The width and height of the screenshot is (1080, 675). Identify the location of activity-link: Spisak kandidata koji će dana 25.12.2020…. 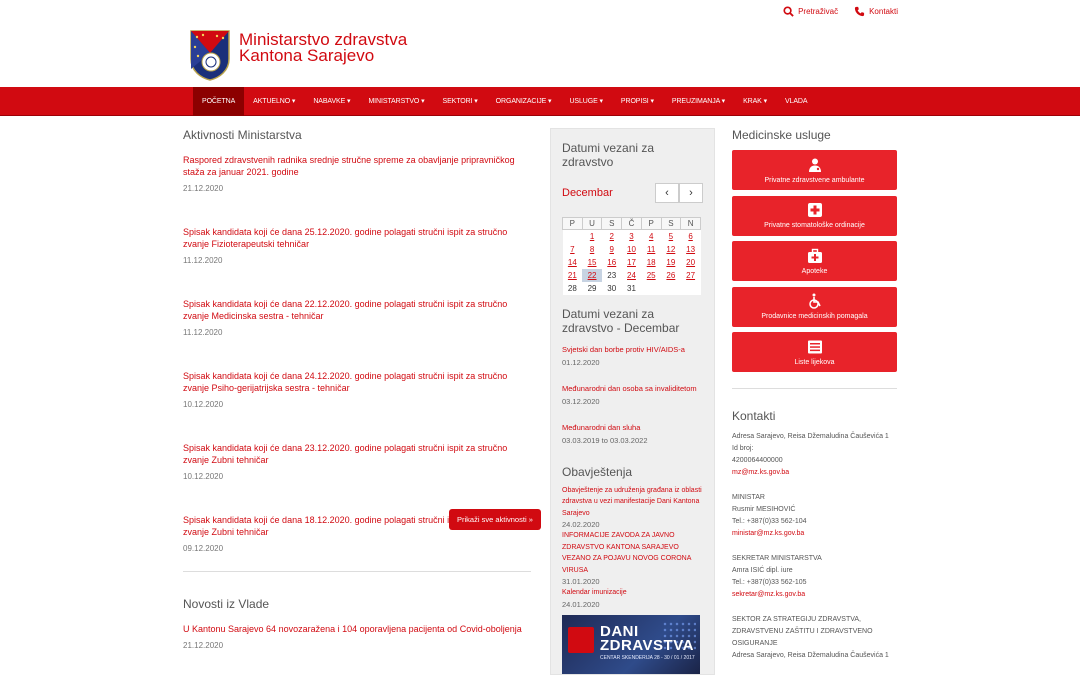
(357, 238).